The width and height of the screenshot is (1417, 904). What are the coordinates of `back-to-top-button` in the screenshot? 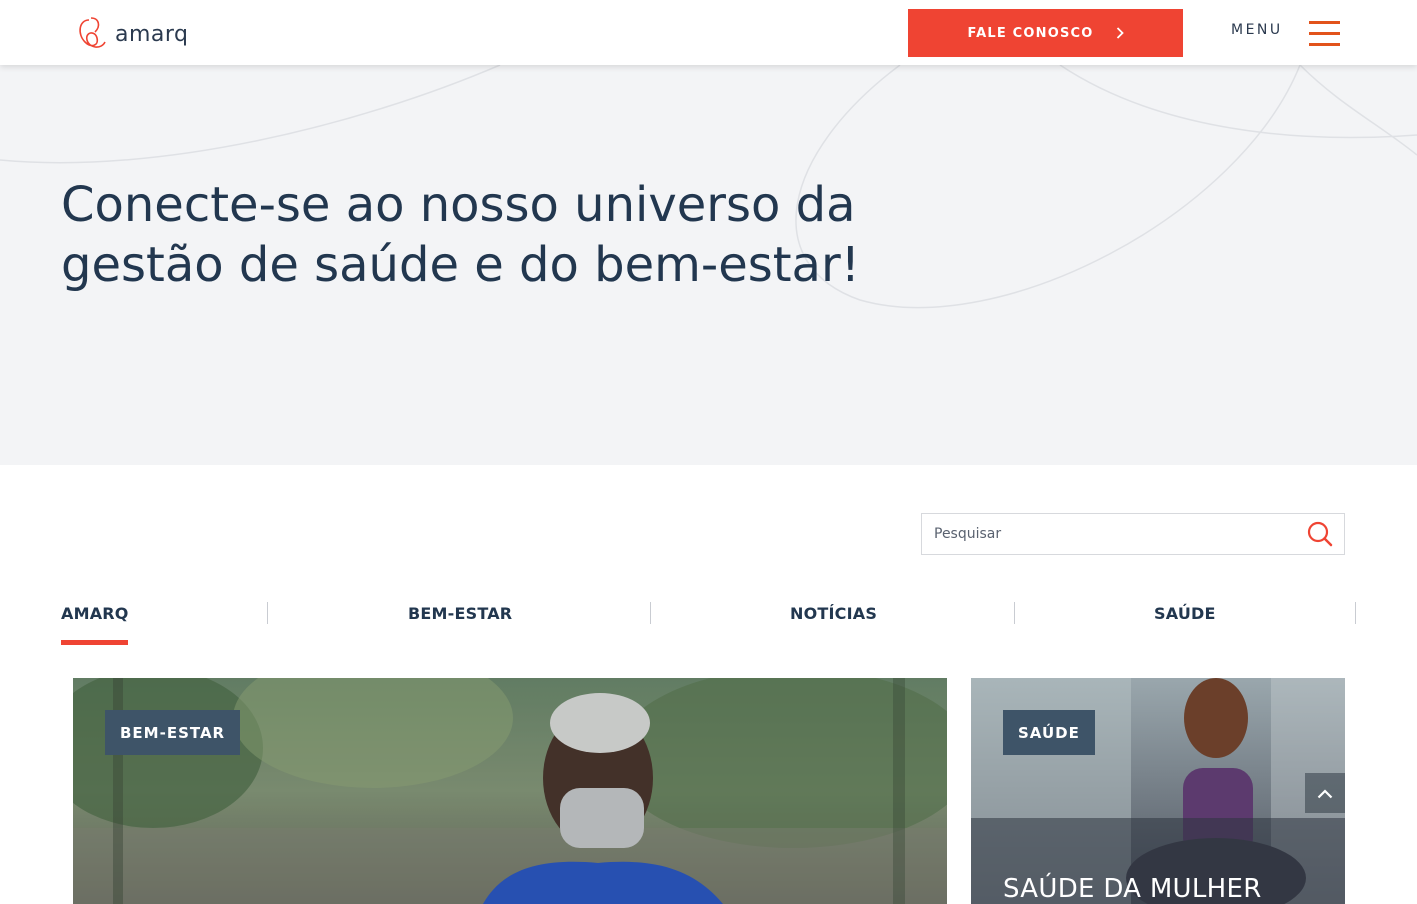 It's located at (1325, 793).